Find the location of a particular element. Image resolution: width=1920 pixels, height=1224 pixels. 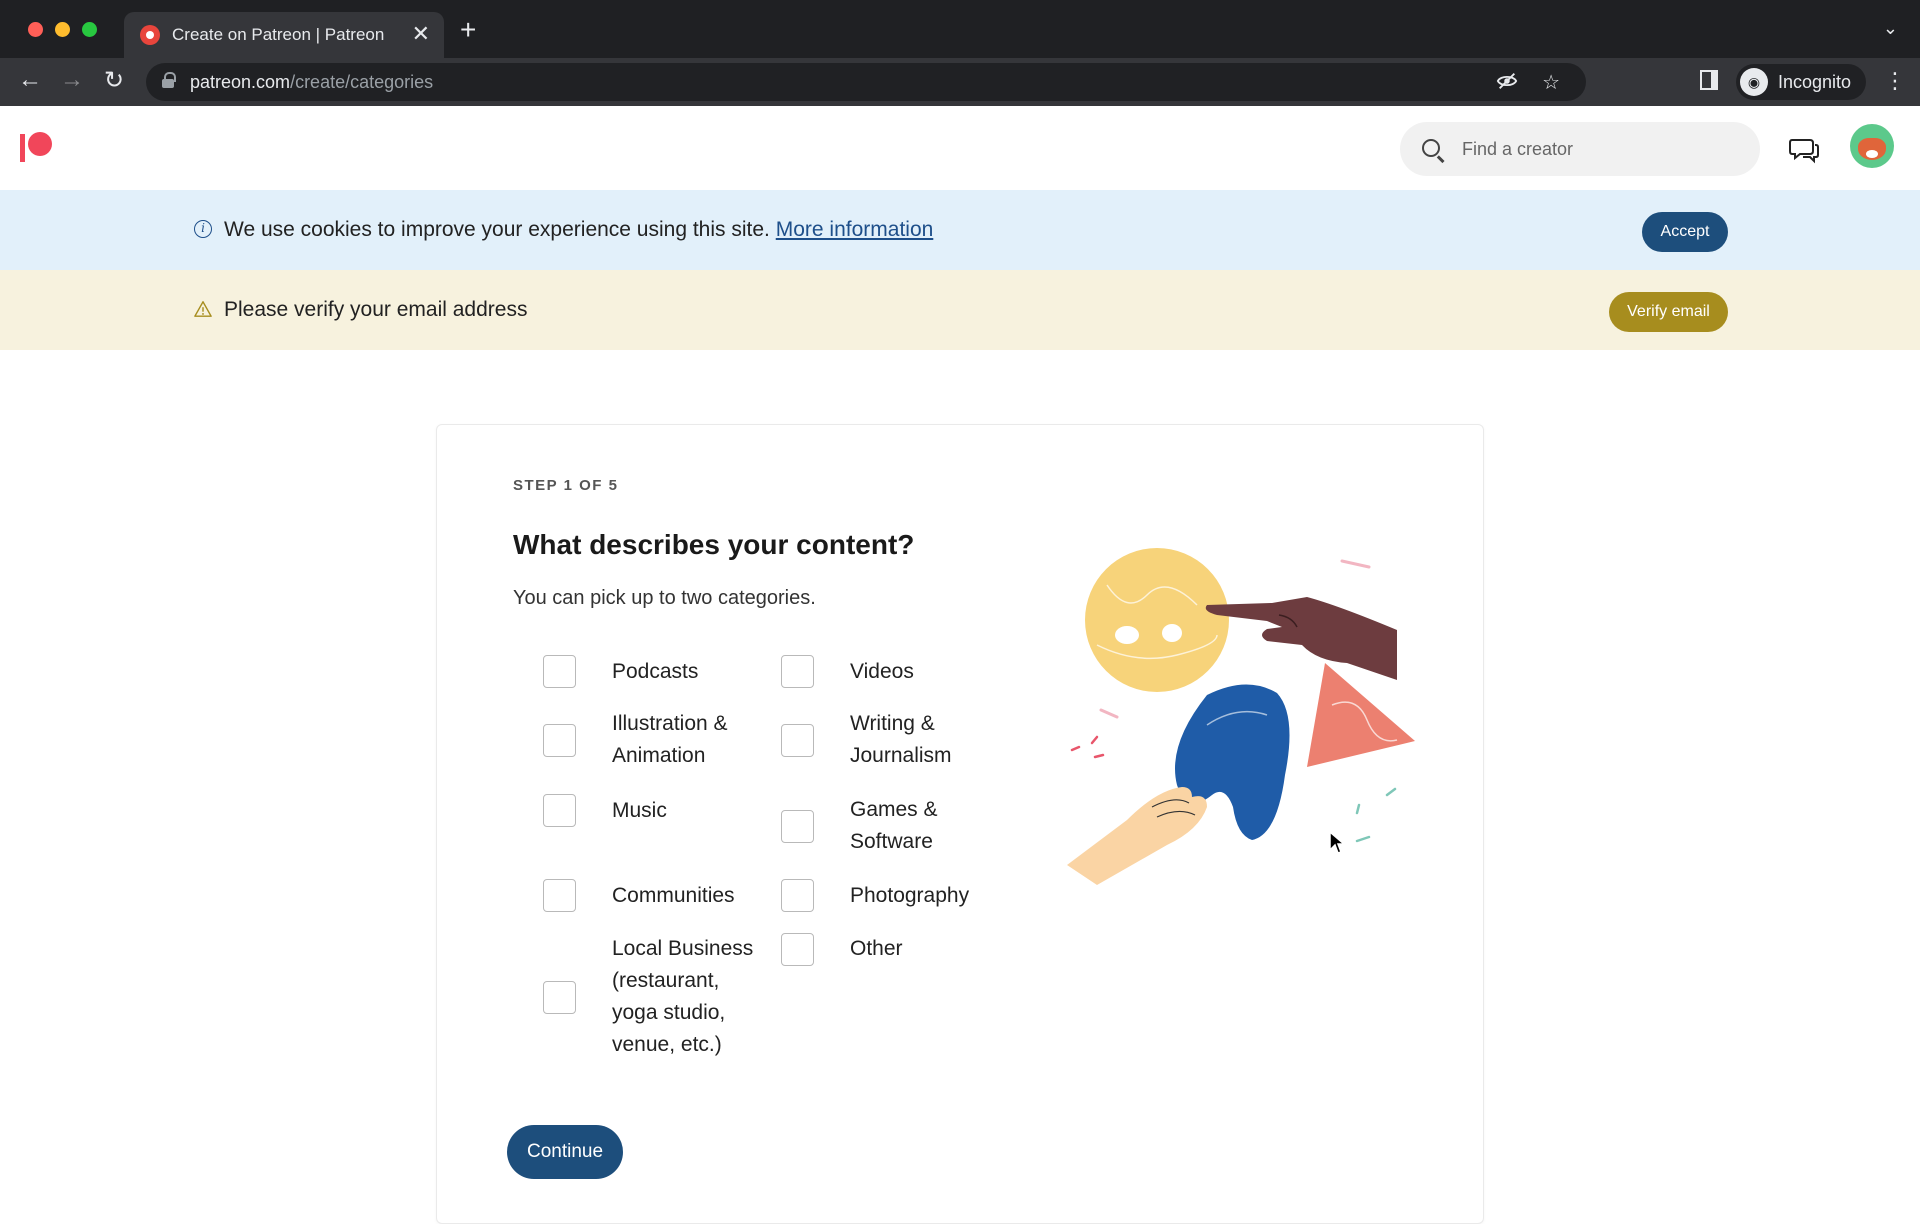

category-option-photography: Photography is located at coordinates (895, 895).